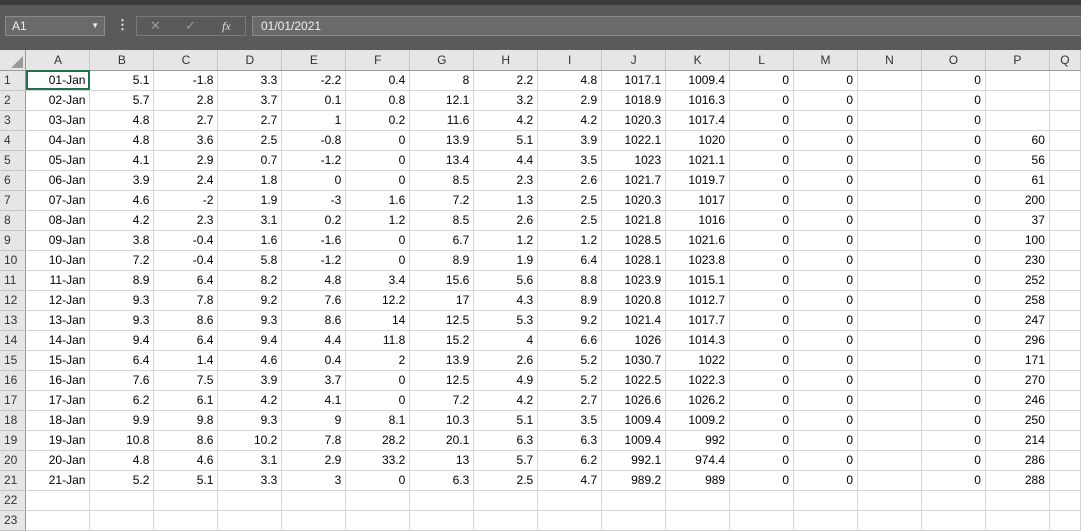 The height and width of the screenshot is (531, 1081). I want to click on row-header: 8, so click(13, 220).